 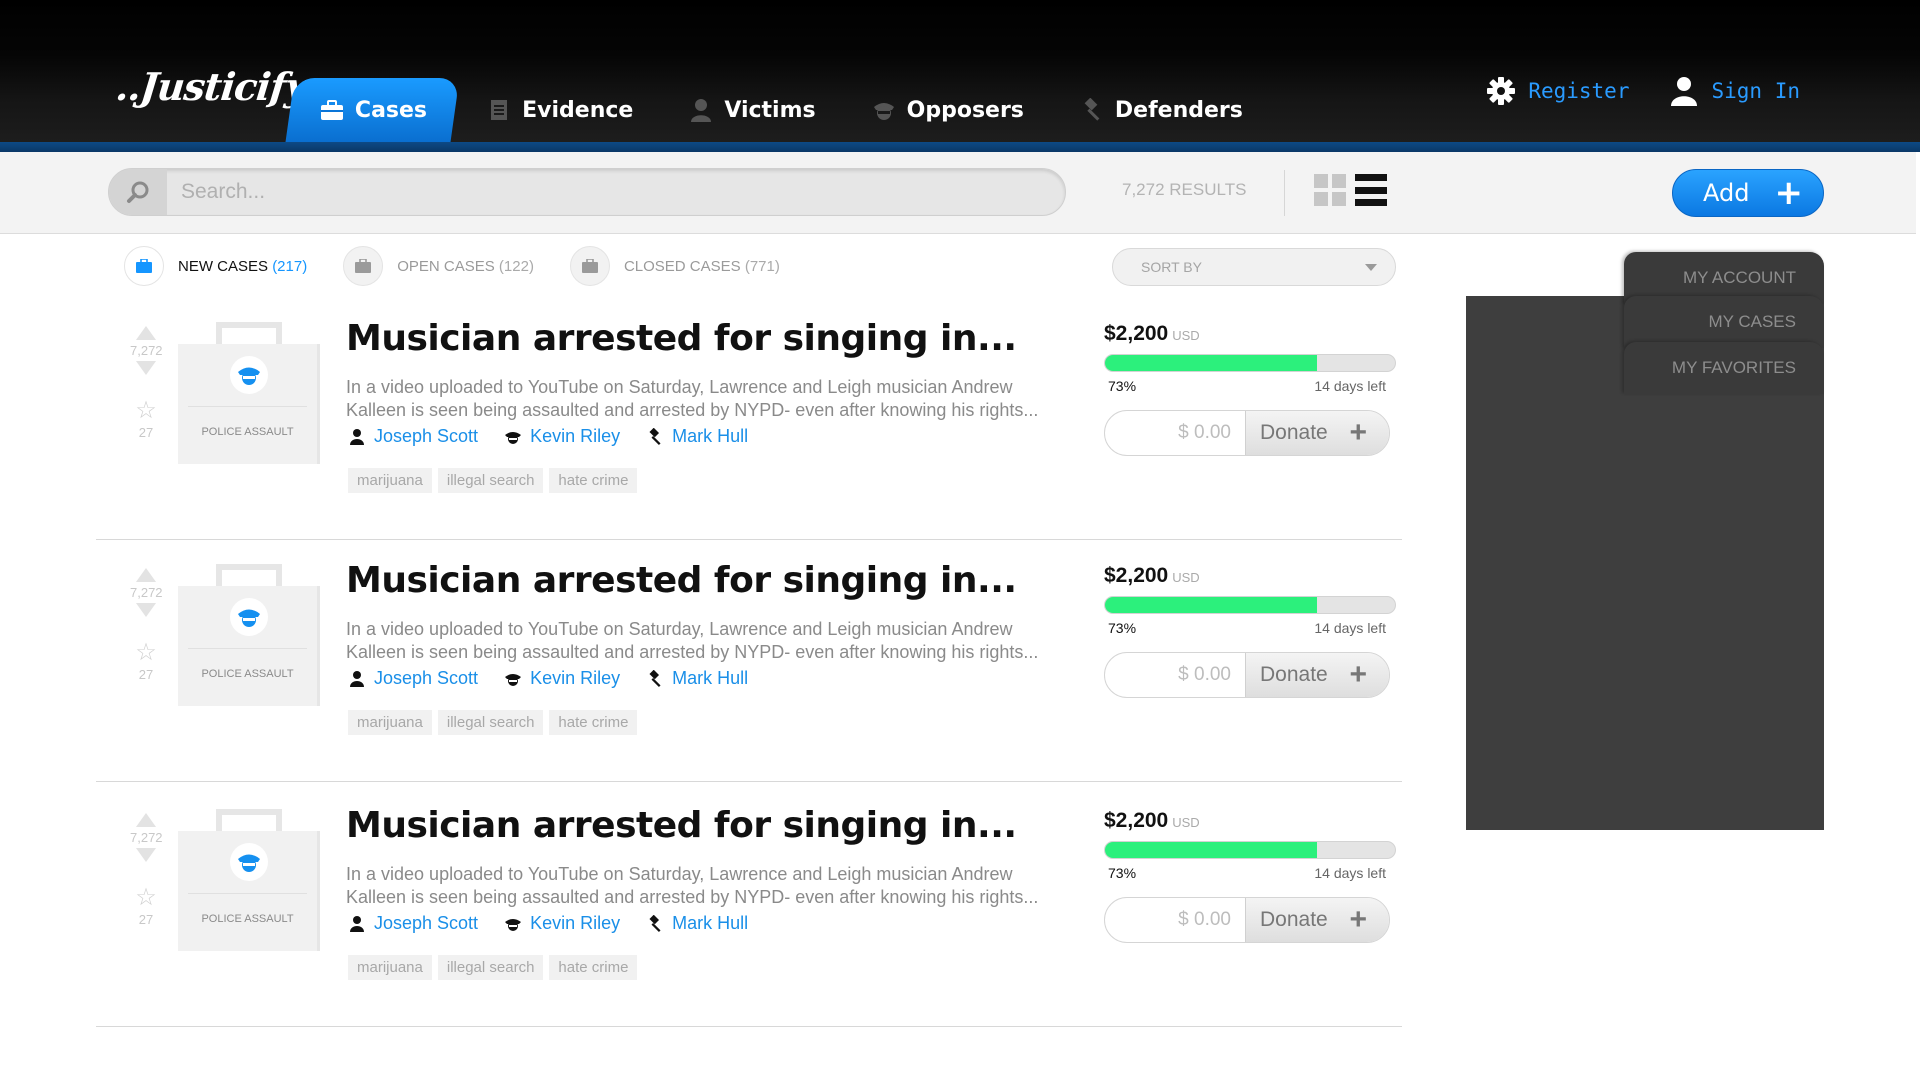 I want to click on nav-tab-label: Opposers, so click(x=965, y=110).